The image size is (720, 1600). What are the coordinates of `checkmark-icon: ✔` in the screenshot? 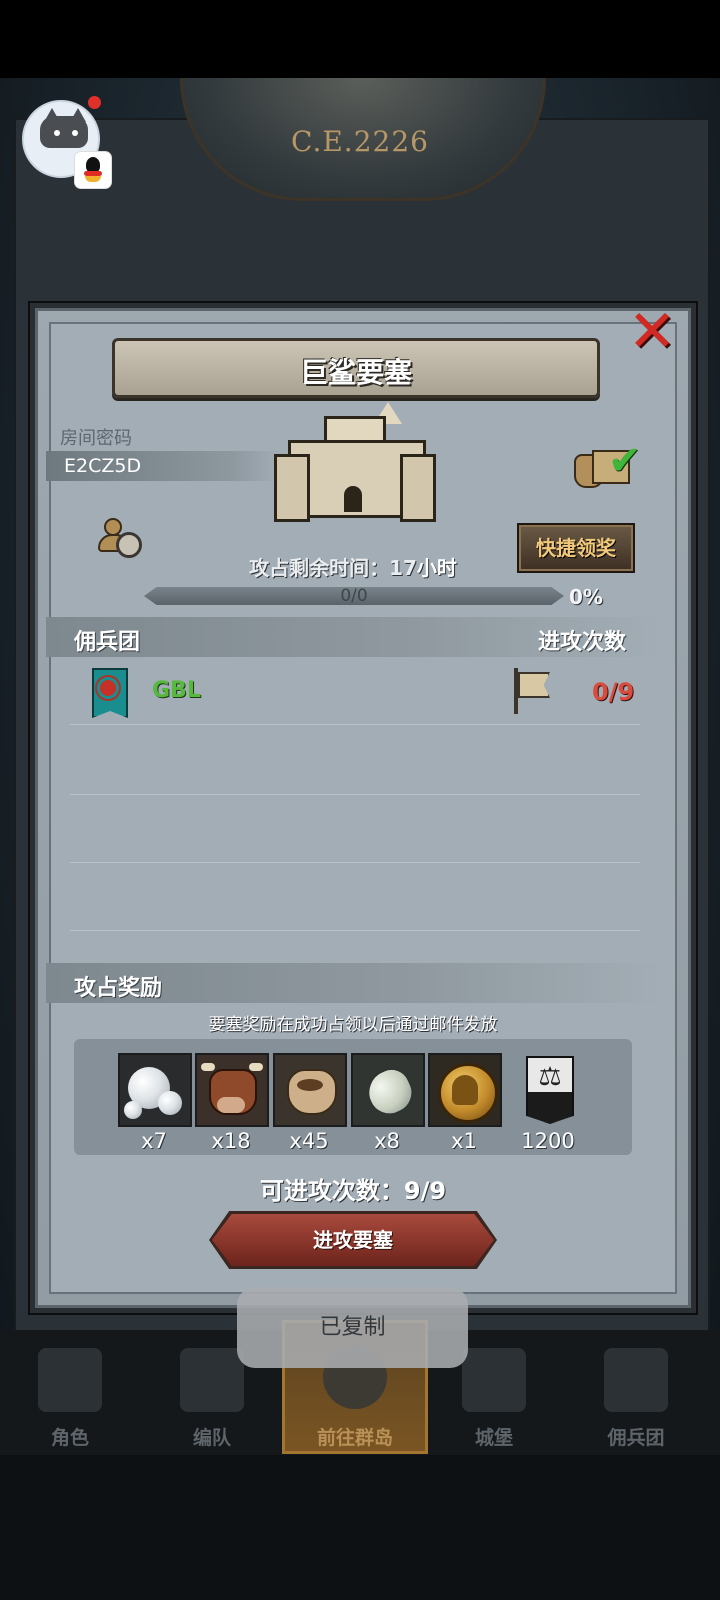 It's located at (625, 461).